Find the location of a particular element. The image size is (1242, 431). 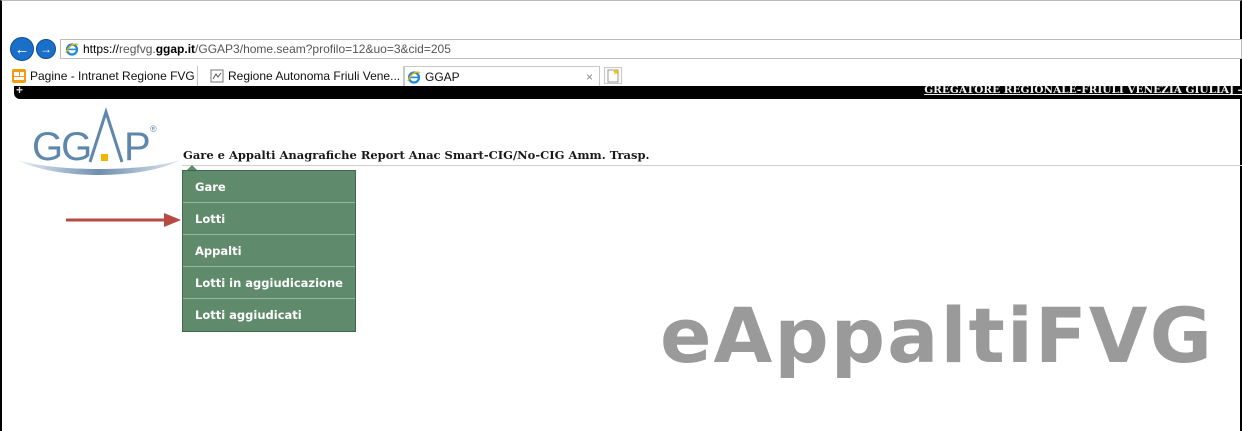

close-icon: × is located at coordinates (589, 77).